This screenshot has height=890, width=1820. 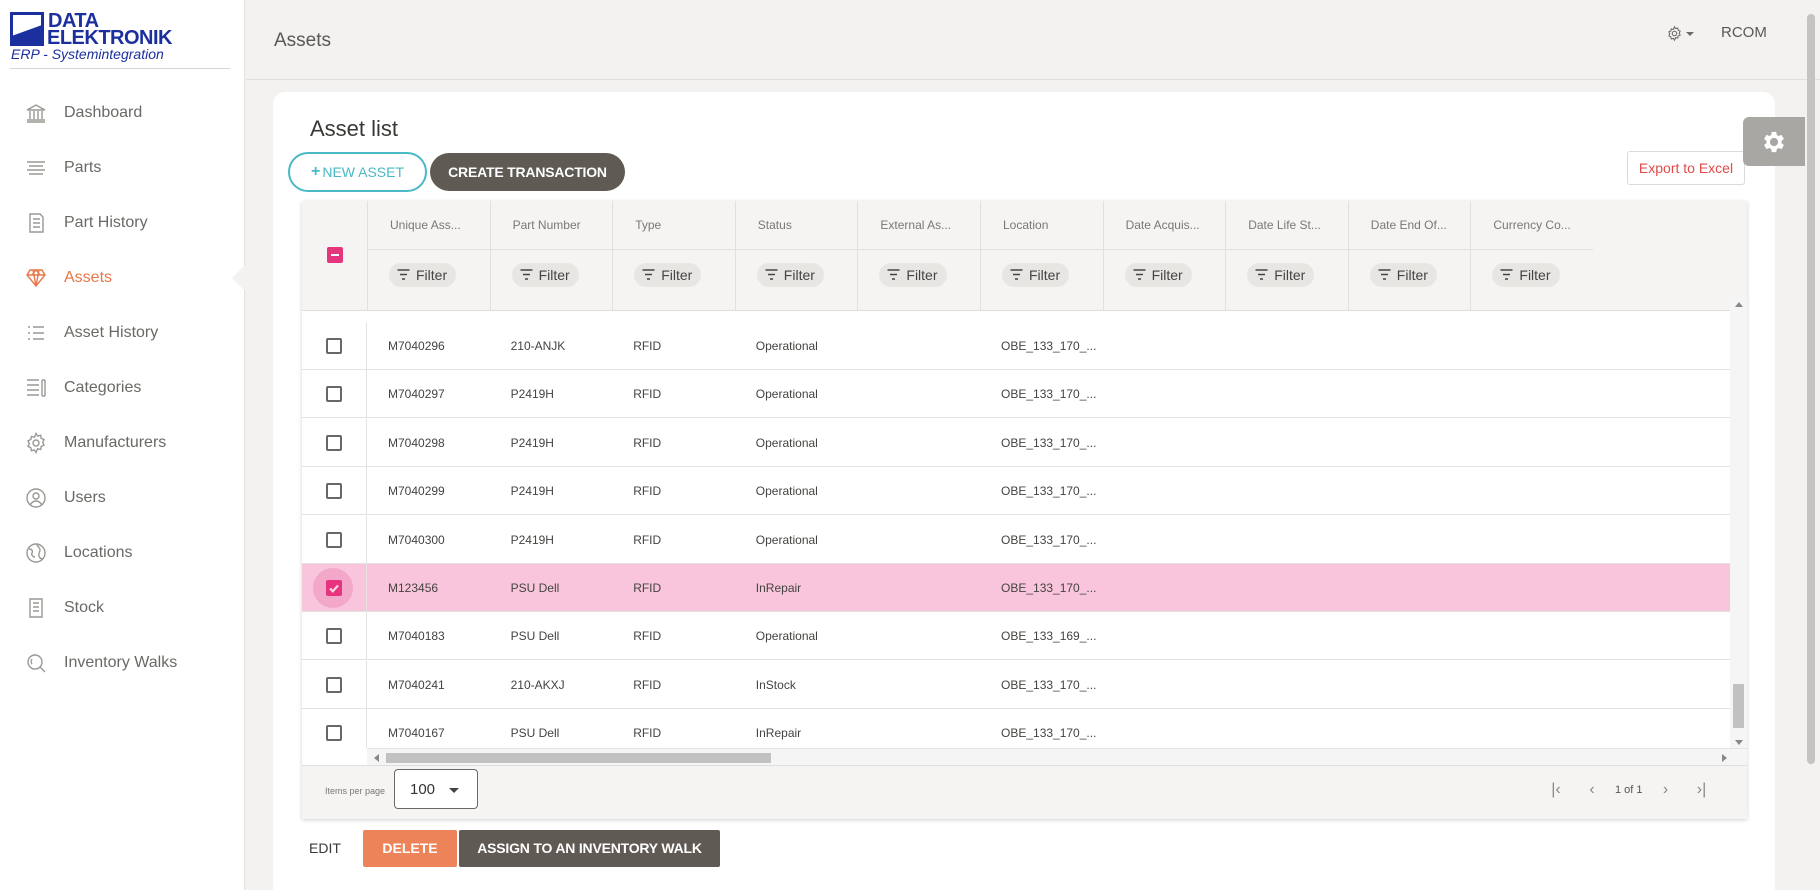 What do you see at coordinates (1057, 756) in the screenshot?
I see `grid-horizontal-scrollbar` at bounding box center [1057, 756].